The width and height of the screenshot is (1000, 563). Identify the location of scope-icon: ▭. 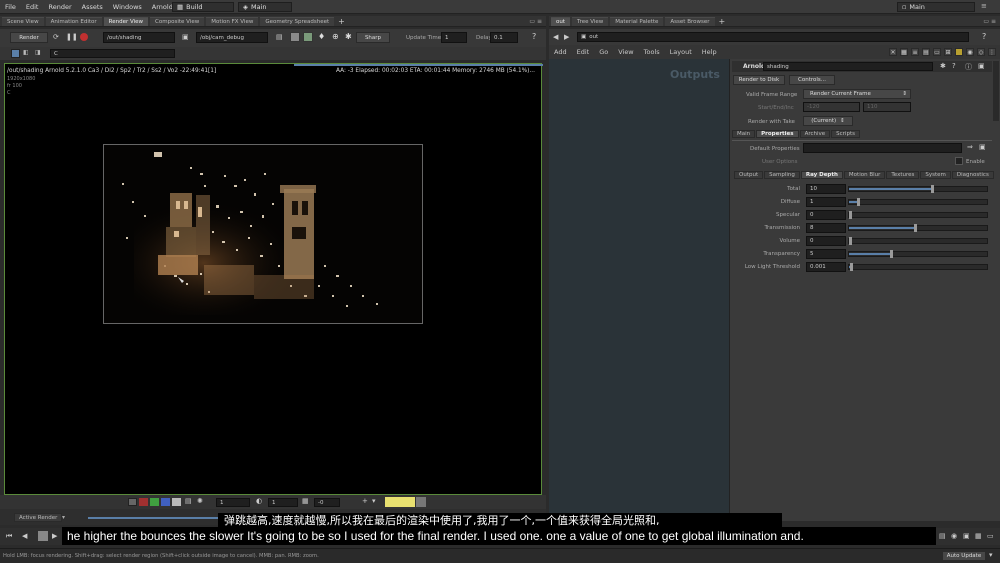
(990, 536).